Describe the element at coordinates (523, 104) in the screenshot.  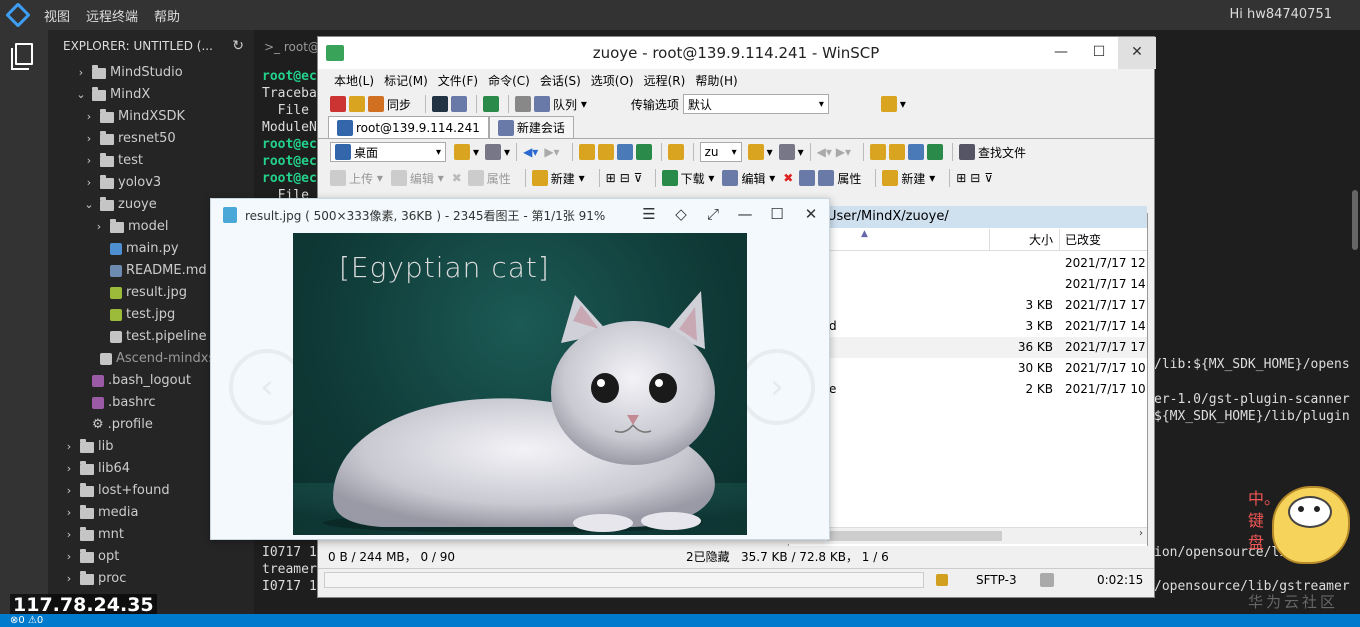
I see `preferences-gear-icon` at that location.